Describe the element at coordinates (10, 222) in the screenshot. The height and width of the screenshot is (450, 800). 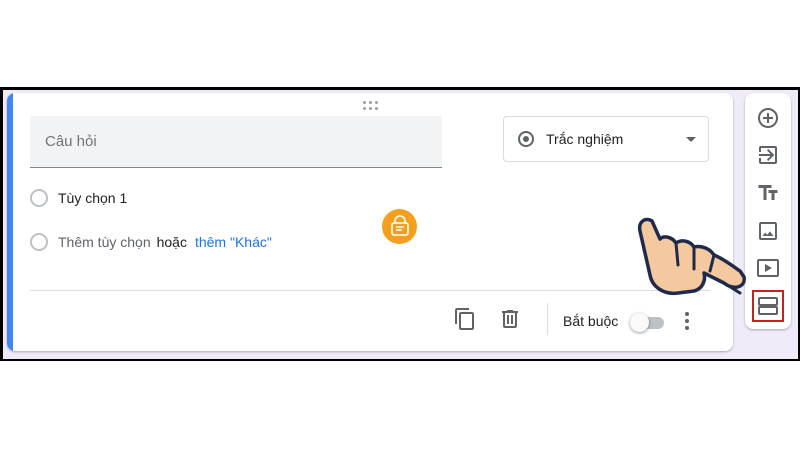
I see `active-card-indicator` at that location.